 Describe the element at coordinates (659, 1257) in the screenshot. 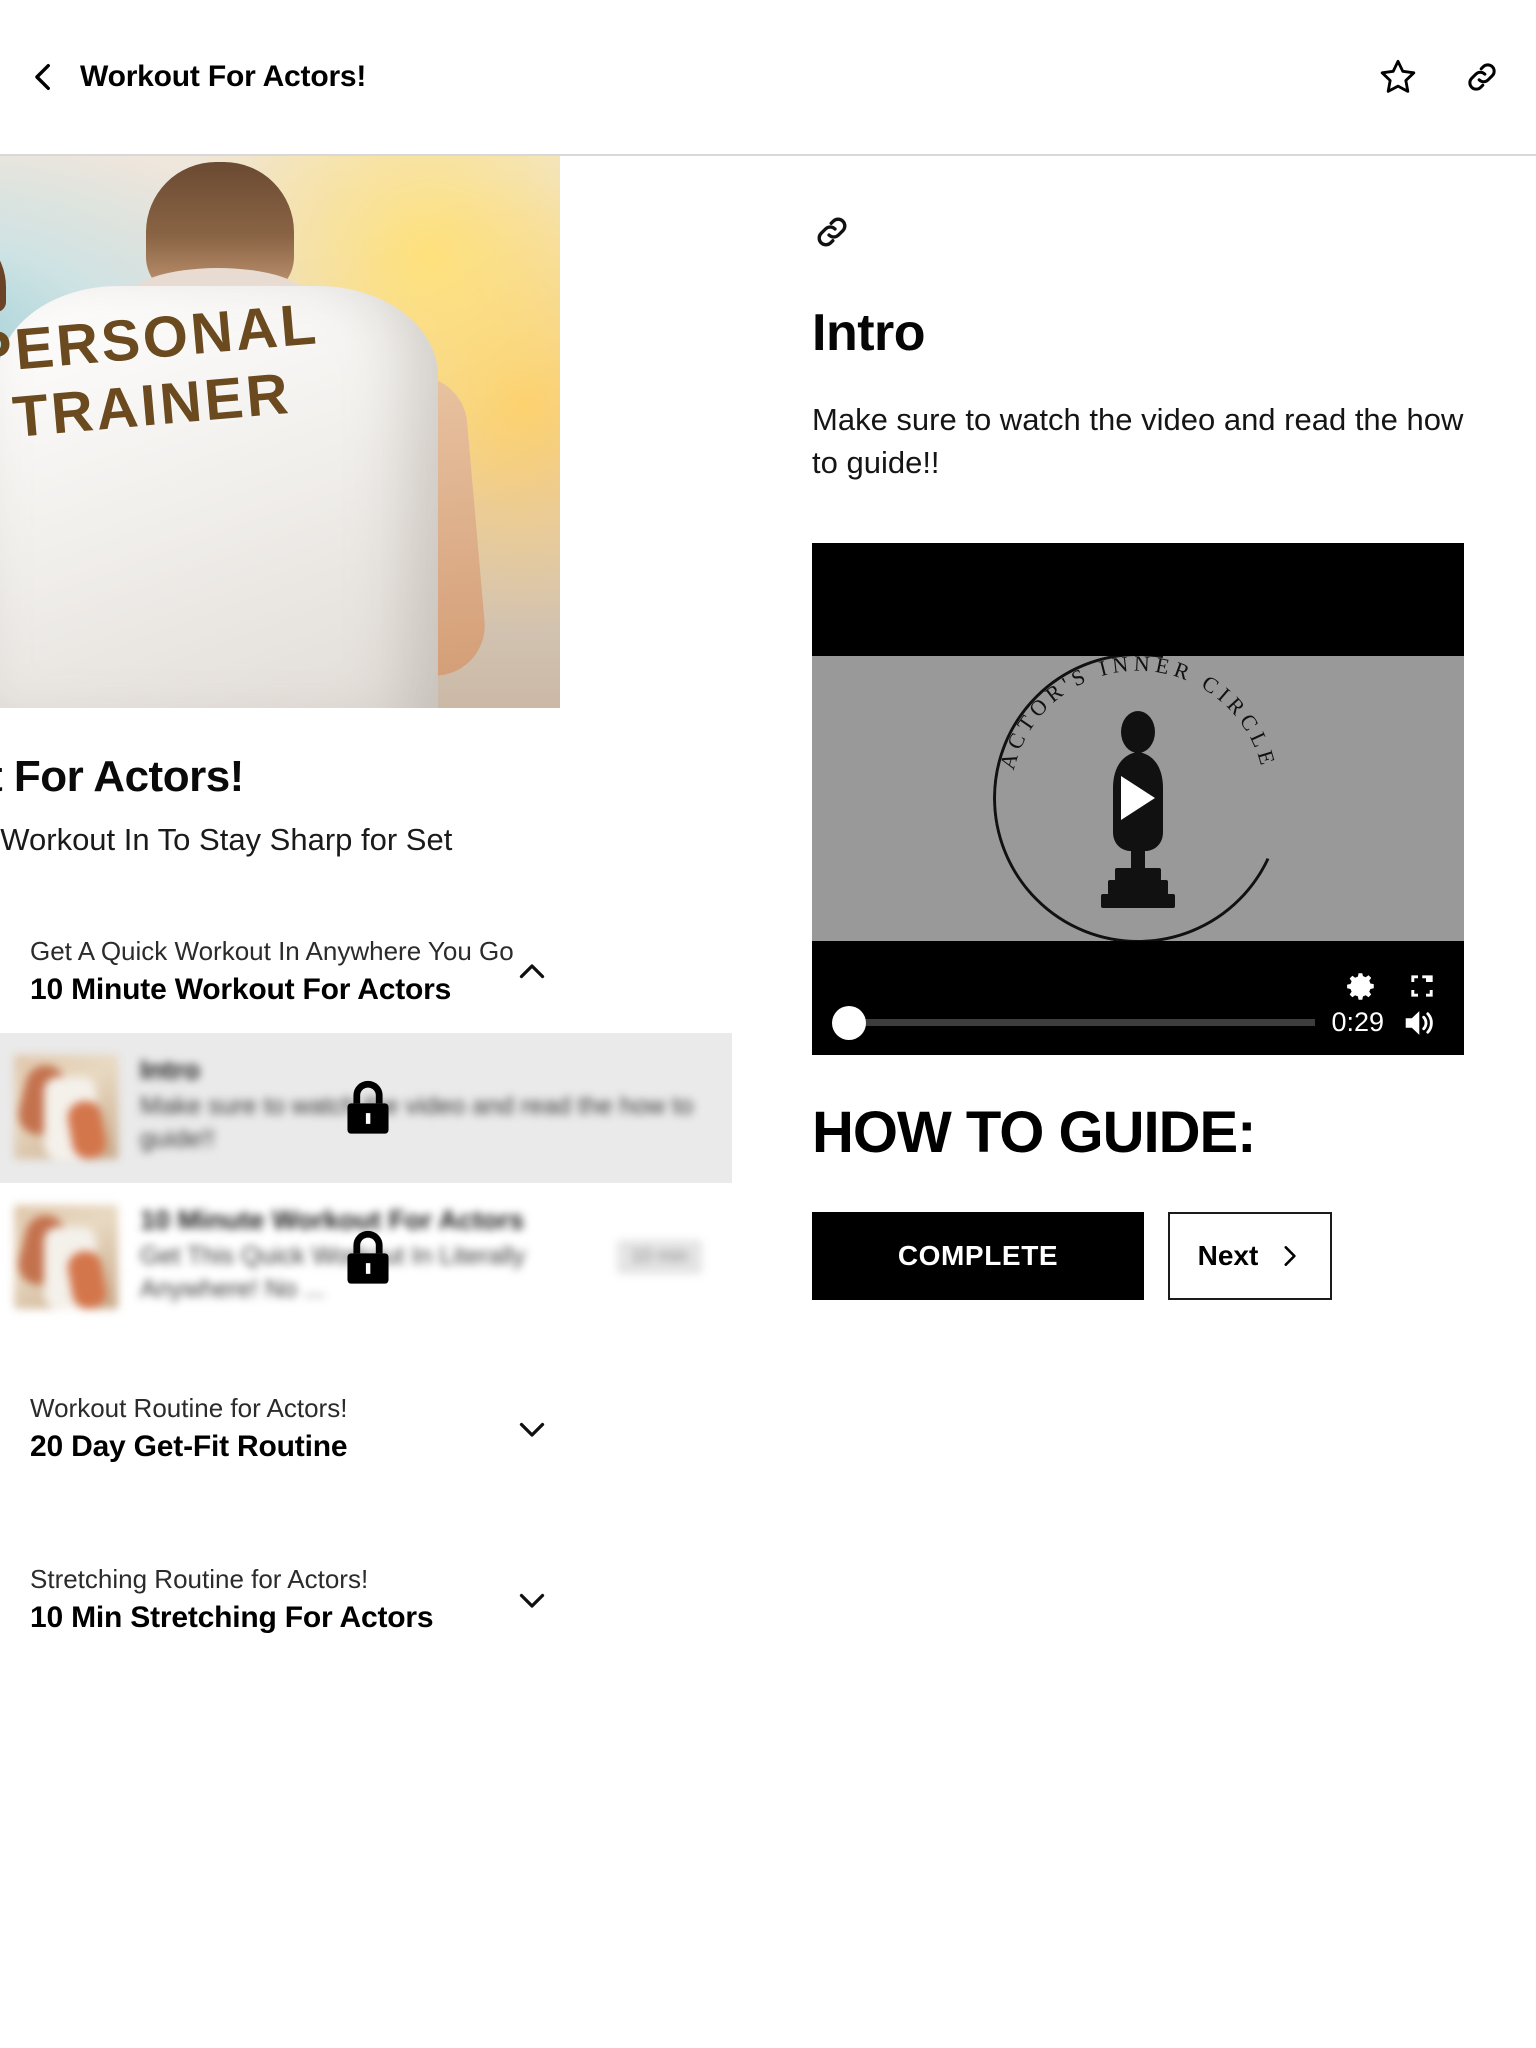

I see `lesson-duration-badge: 10 min` at that location.